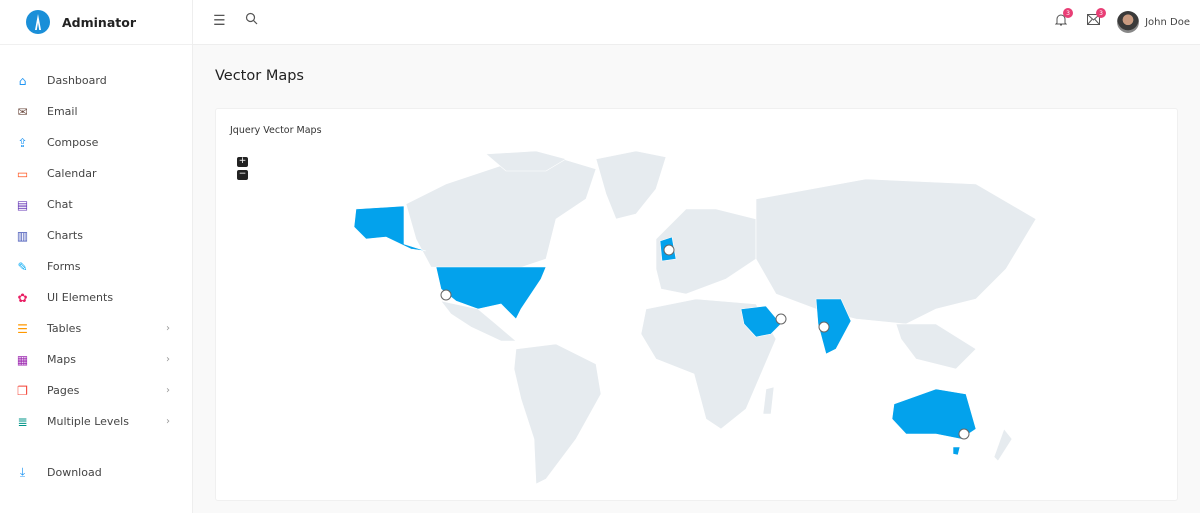 This screenshot has height=513, width=1200. I want to click on sidebar-item-calendar: ▭ Calendar, so click(96, 173).